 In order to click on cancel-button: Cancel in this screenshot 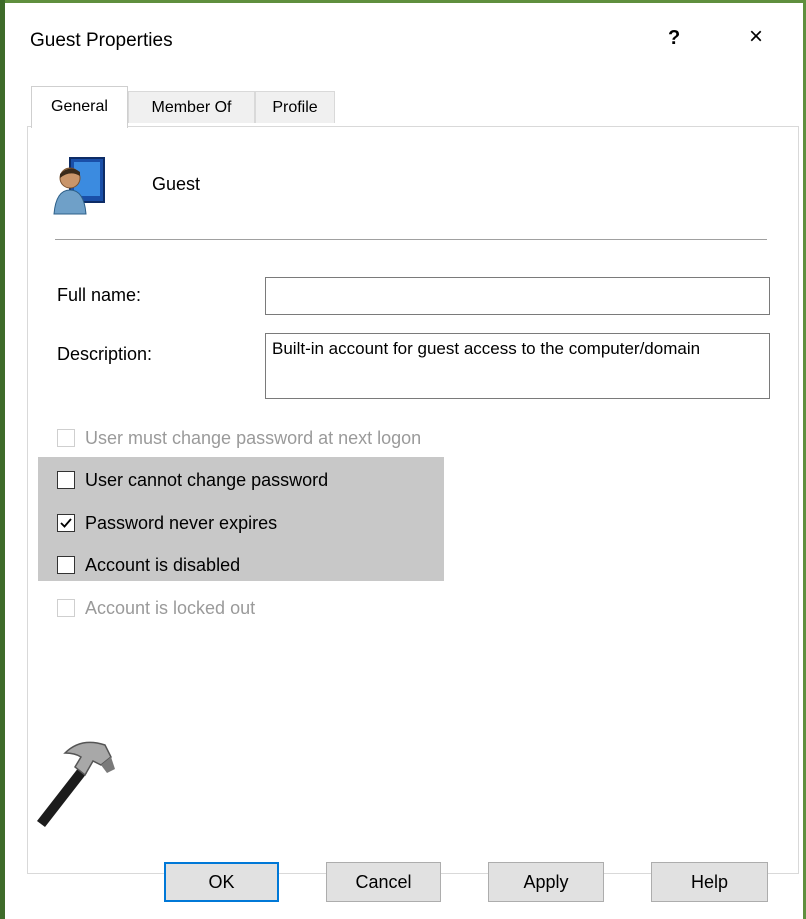, I will do `click(383, 882)`.